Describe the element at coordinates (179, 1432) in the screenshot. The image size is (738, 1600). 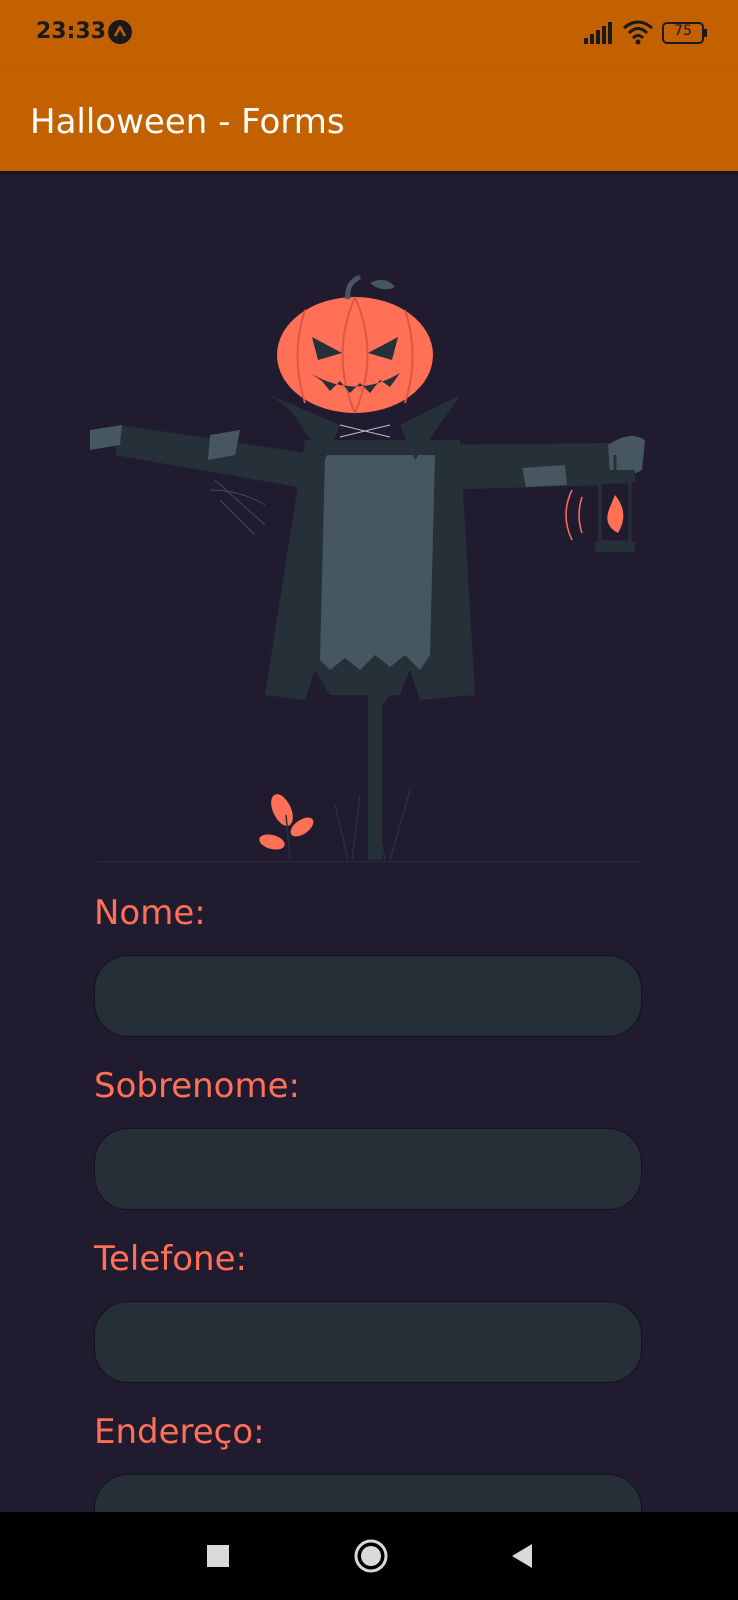
I see `address-label: Endereço:` at that location.